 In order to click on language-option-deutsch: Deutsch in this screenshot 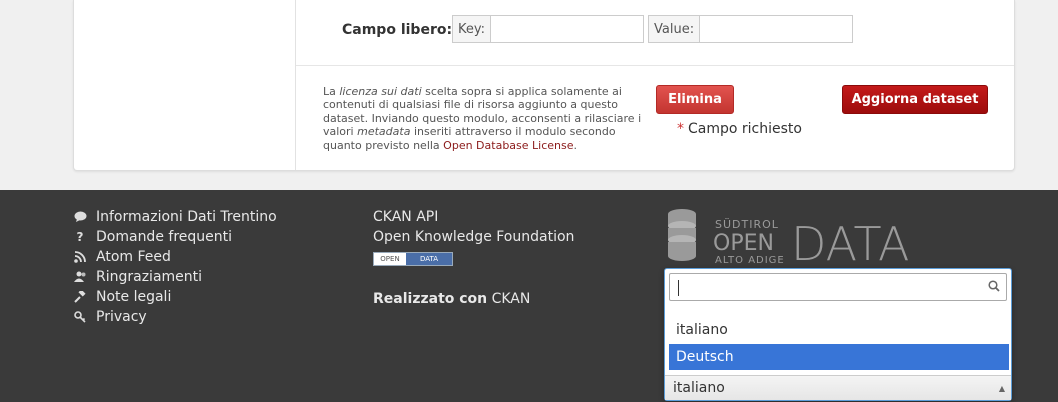, I will do `click(839, 357)`.